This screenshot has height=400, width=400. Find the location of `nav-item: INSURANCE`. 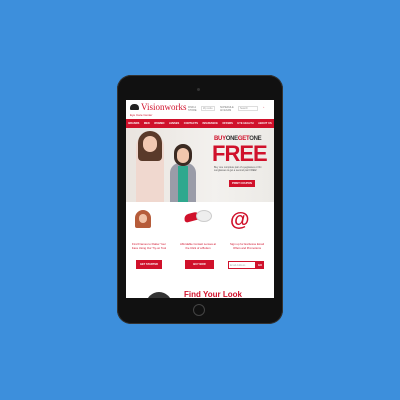

nav-item: INSURANCE is located at coordinates (209, 123).